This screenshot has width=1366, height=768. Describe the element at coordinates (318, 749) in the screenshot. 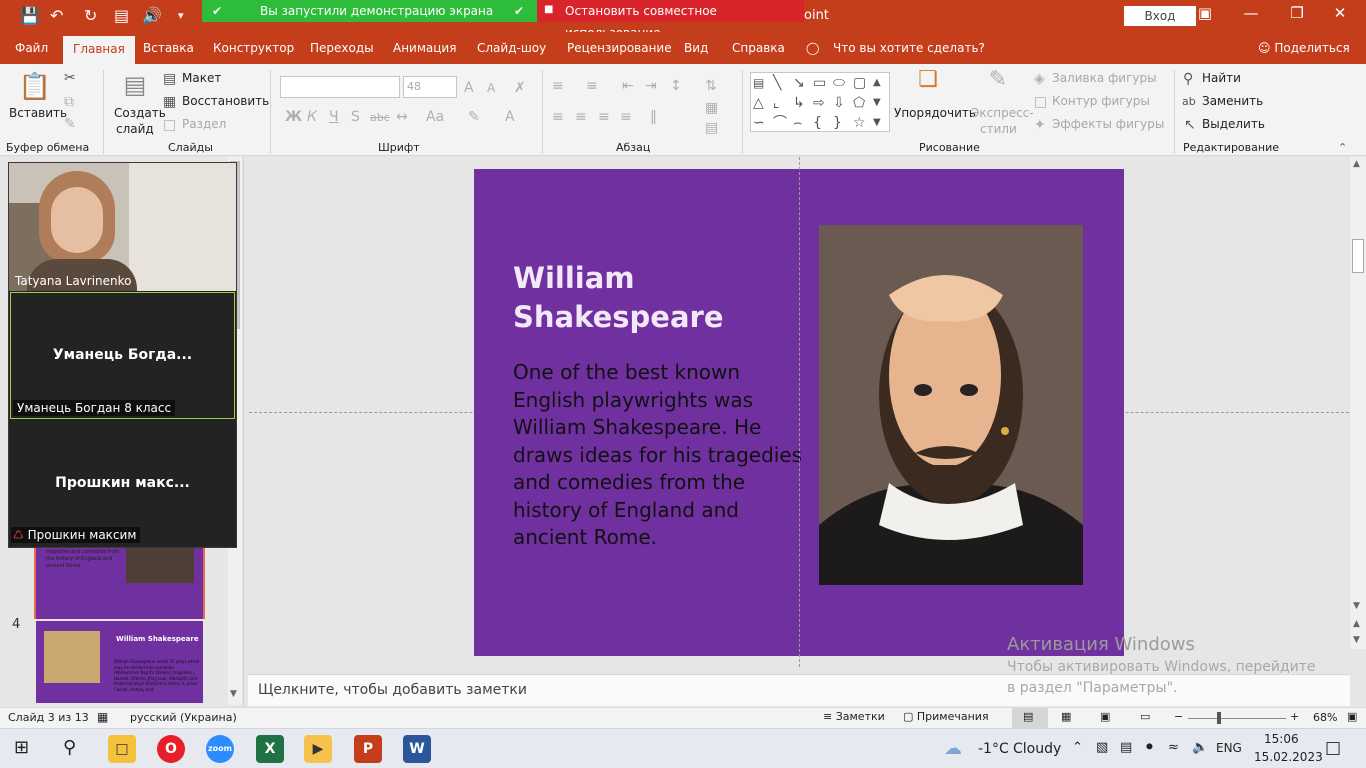

I see `video-player-icon: ▶` at that location.